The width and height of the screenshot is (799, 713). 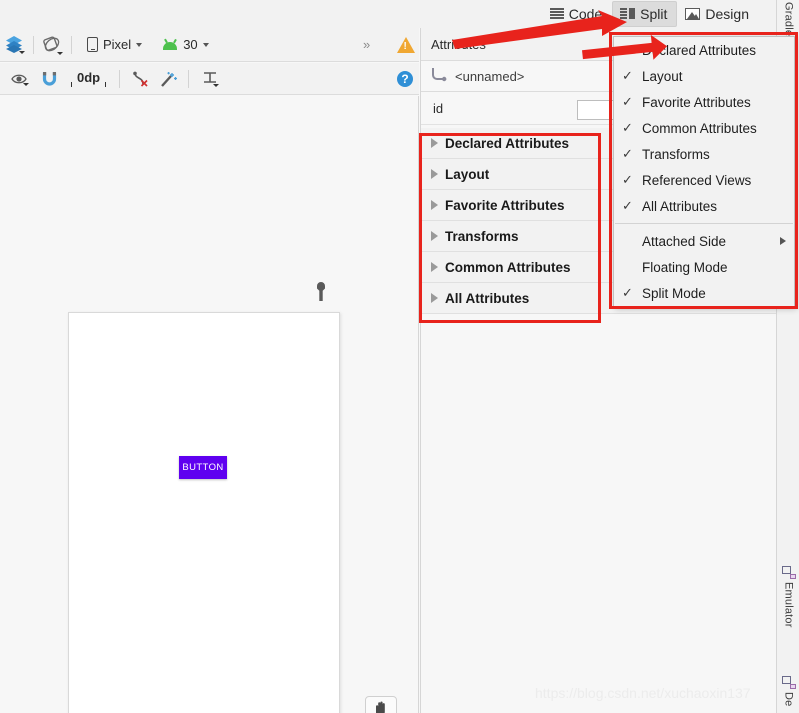 I want to click on id-label: id, so click(x=438, y=108).